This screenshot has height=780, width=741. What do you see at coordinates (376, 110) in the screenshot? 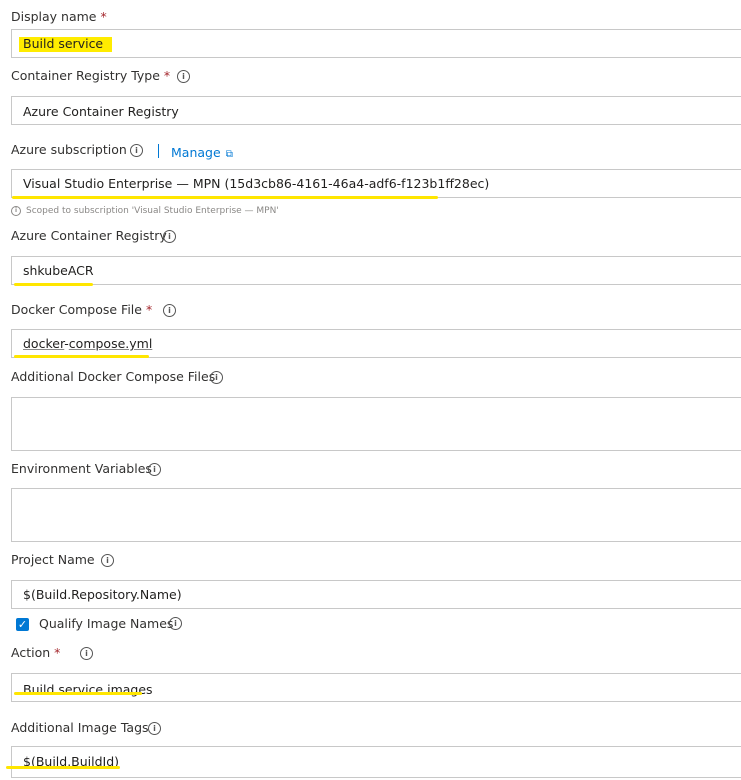
I see `registry-type-select: Azure Container Registry` at bounding box center [376, 110].